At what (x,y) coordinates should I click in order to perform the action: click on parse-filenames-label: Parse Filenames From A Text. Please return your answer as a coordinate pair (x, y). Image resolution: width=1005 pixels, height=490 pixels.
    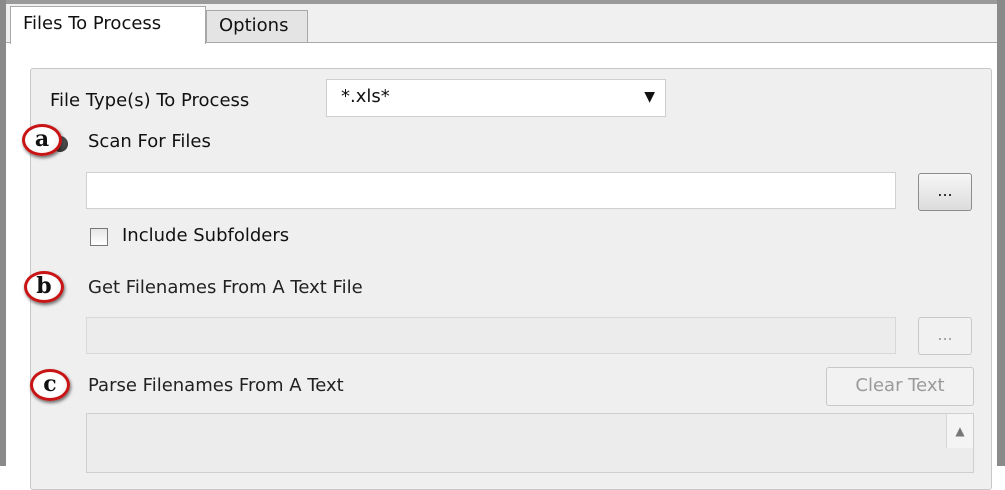
    Looking at the image, I should click on (216, 385).